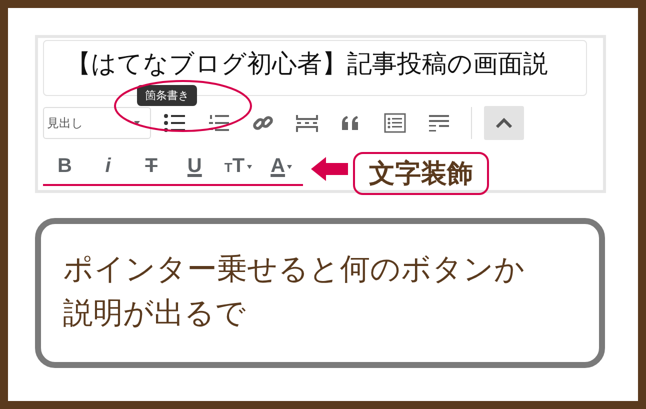 This screenshot has height=409, width=646. I want to click on bold-button: B, so click(64, 167).